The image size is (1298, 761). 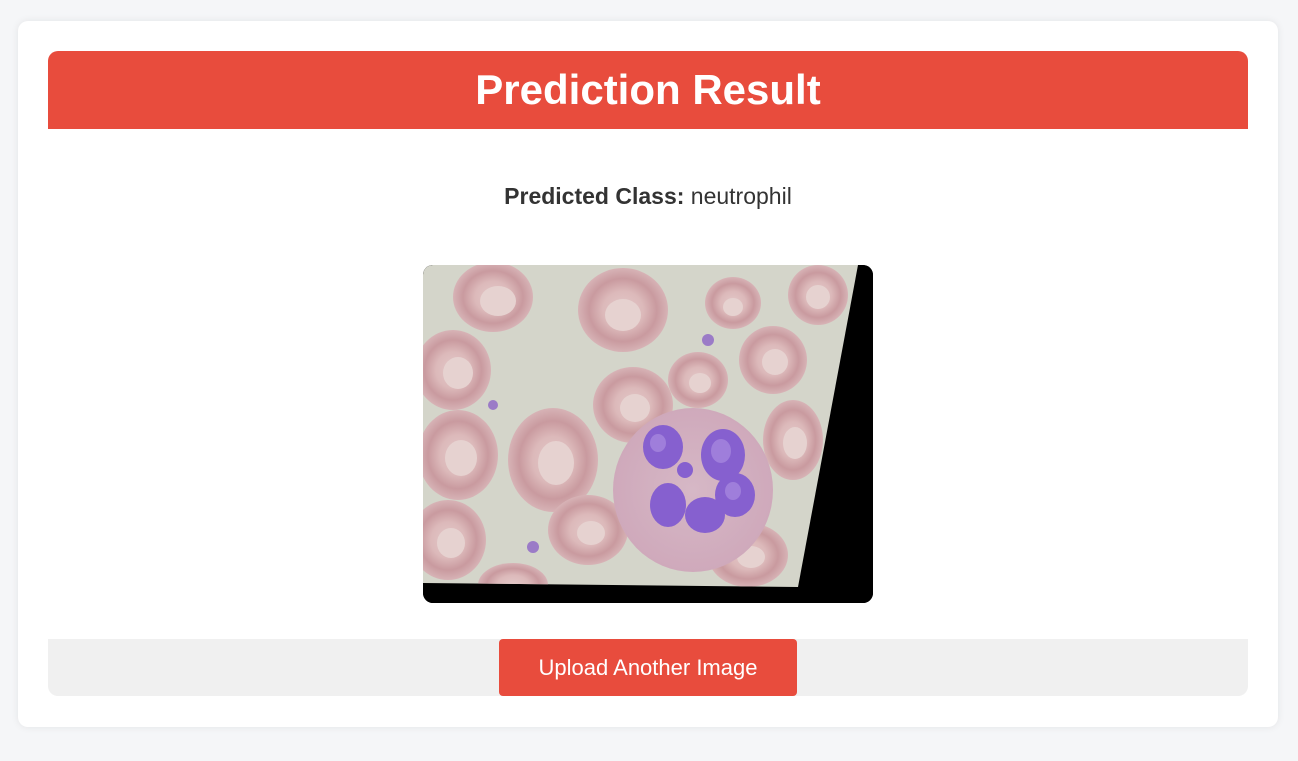 I want to click on predicted-class-label: Predicted Class:, so click(x=594, y=196).